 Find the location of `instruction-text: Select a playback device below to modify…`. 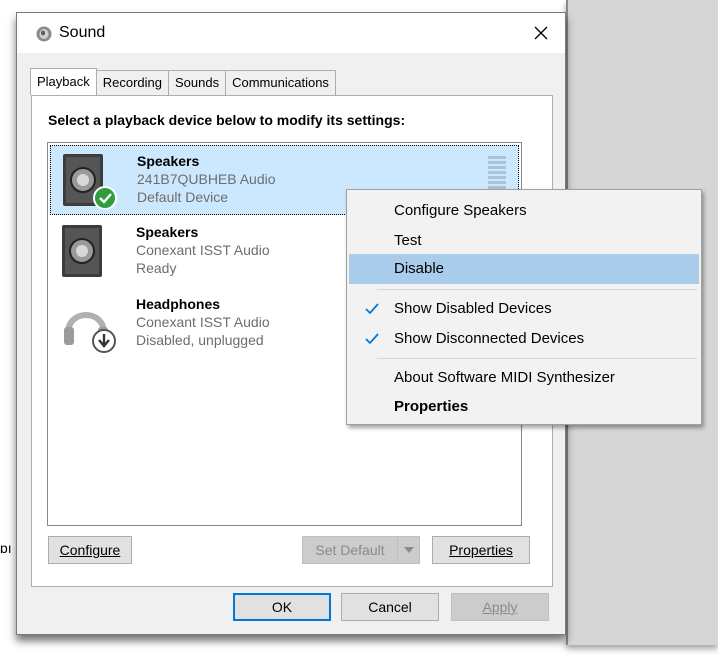

instruction-text: Select a playback device below to modify… is located at coordinates (227, 120).